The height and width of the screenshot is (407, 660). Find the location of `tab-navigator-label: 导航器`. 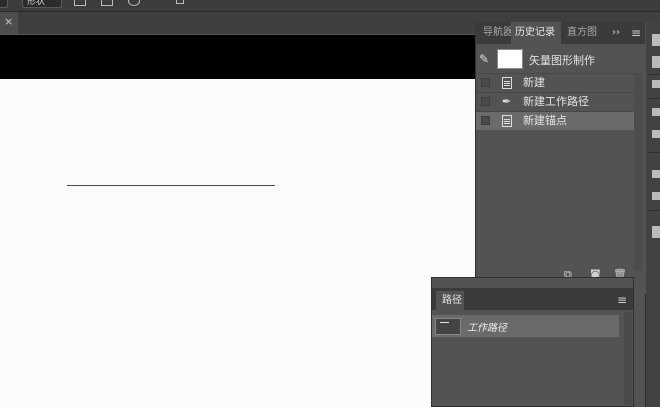

tab-navigator-label: 导航器 is located at coordinates (497, 32).